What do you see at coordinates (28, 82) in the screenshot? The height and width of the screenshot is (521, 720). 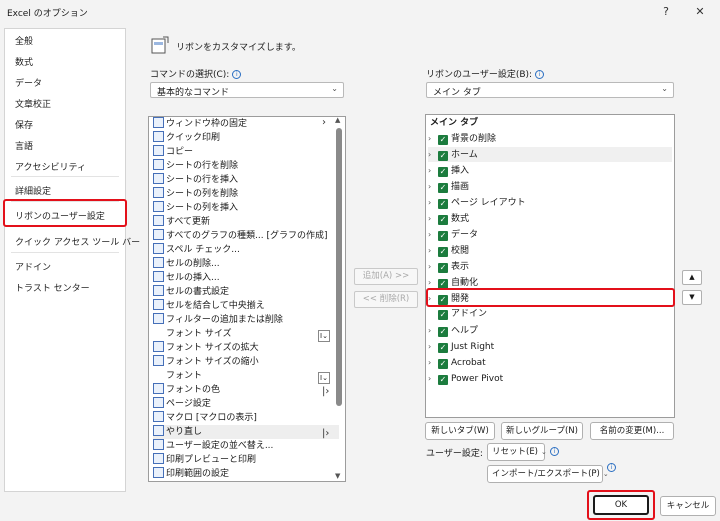 I see `sidebar-item-data: データ` at bounding box center [28, 82].